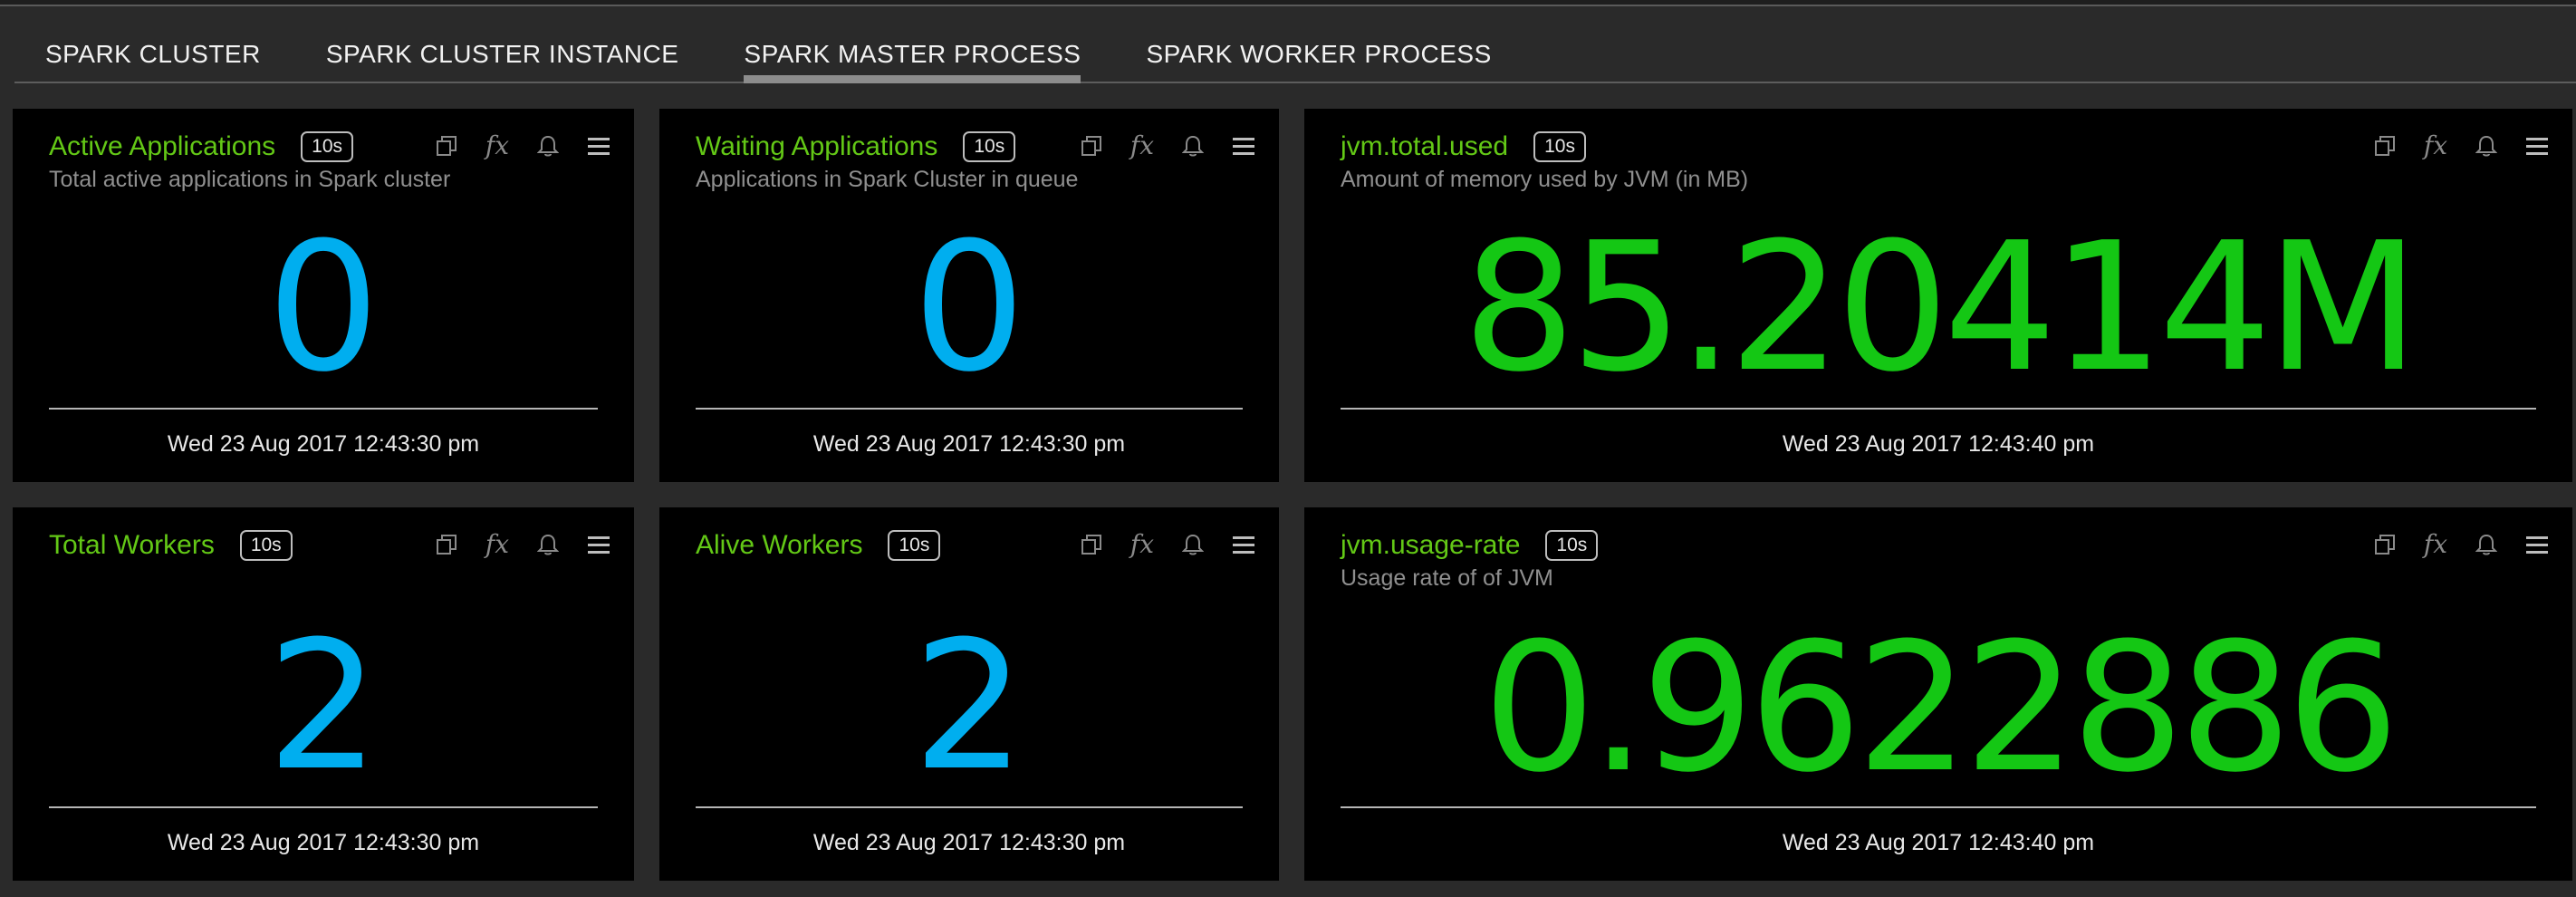  Describe the element at coordinates (1318, 57) in the screenshot. I see `tab-spark-worker-process: SPARK WORKER PROCESS` at that location.